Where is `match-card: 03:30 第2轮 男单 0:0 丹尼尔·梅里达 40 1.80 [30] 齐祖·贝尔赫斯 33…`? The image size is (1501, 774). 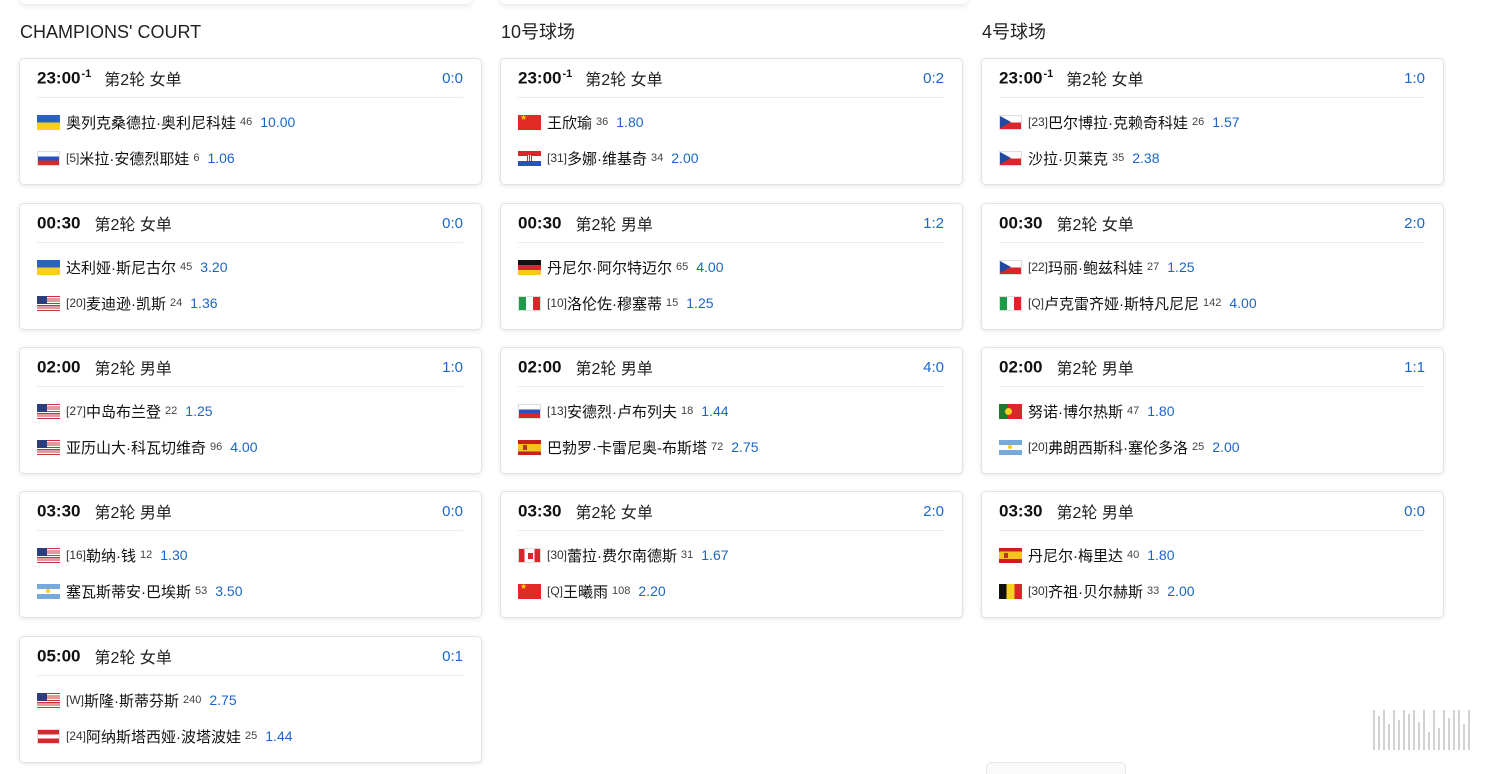
match-card: 03:30 第2轮 男单 0:0 丹尼尔·梅里达 40 1.80 [30] 齐祖·贝尔赫斯 33… is located at coordinates (1212, 554).